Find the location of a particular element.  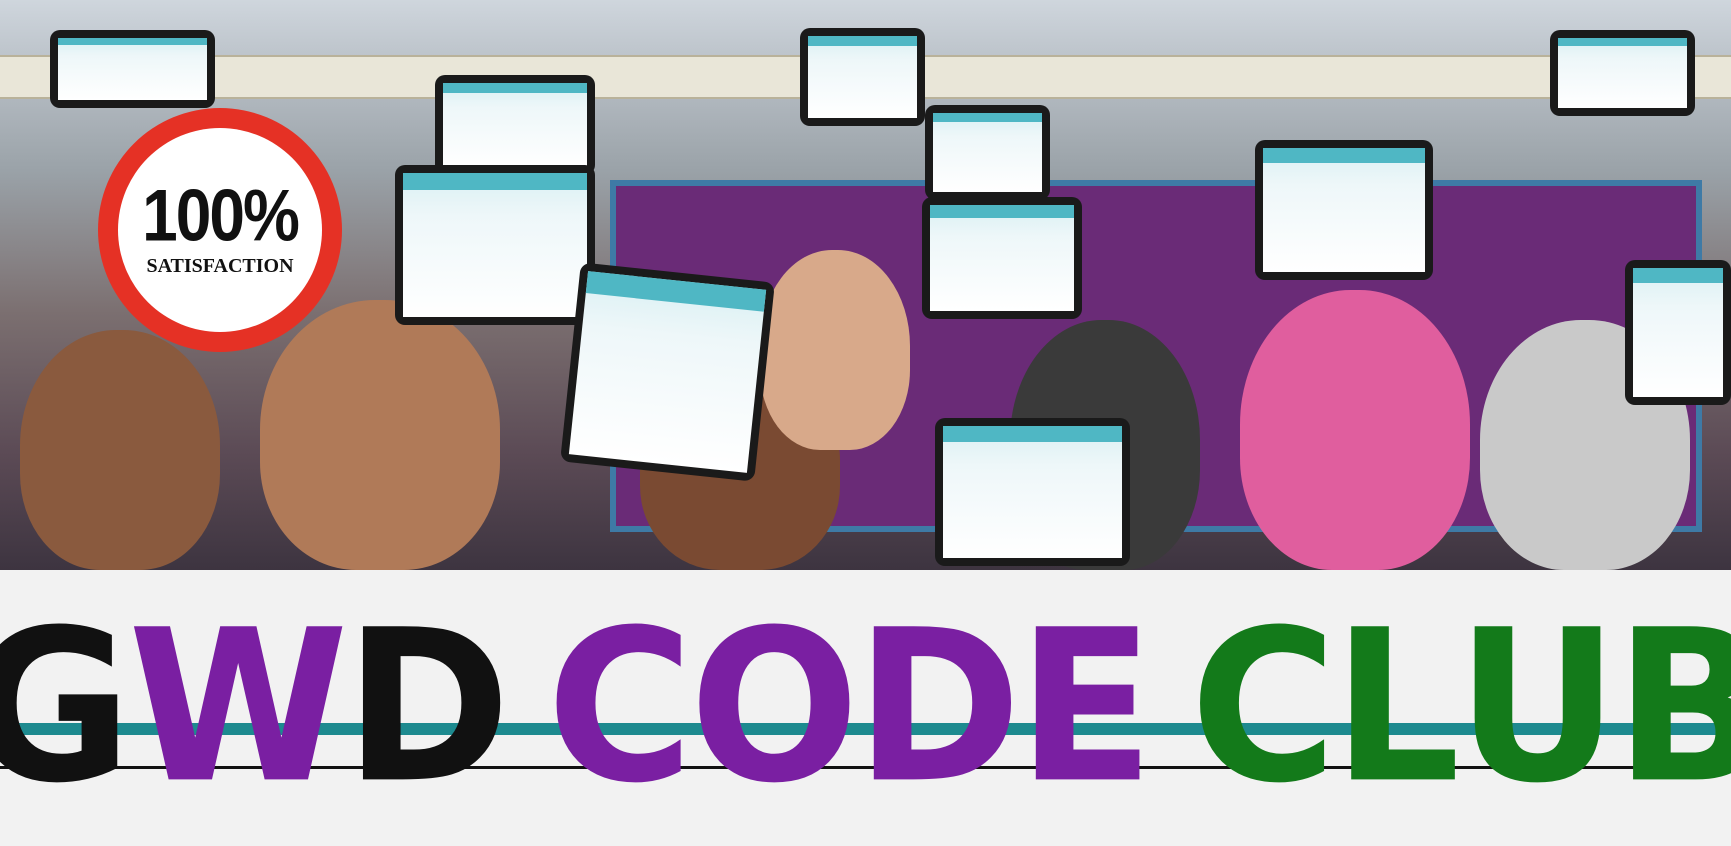

badge-inner: 100% SATISFACTION is located at coordinates (220, 230).